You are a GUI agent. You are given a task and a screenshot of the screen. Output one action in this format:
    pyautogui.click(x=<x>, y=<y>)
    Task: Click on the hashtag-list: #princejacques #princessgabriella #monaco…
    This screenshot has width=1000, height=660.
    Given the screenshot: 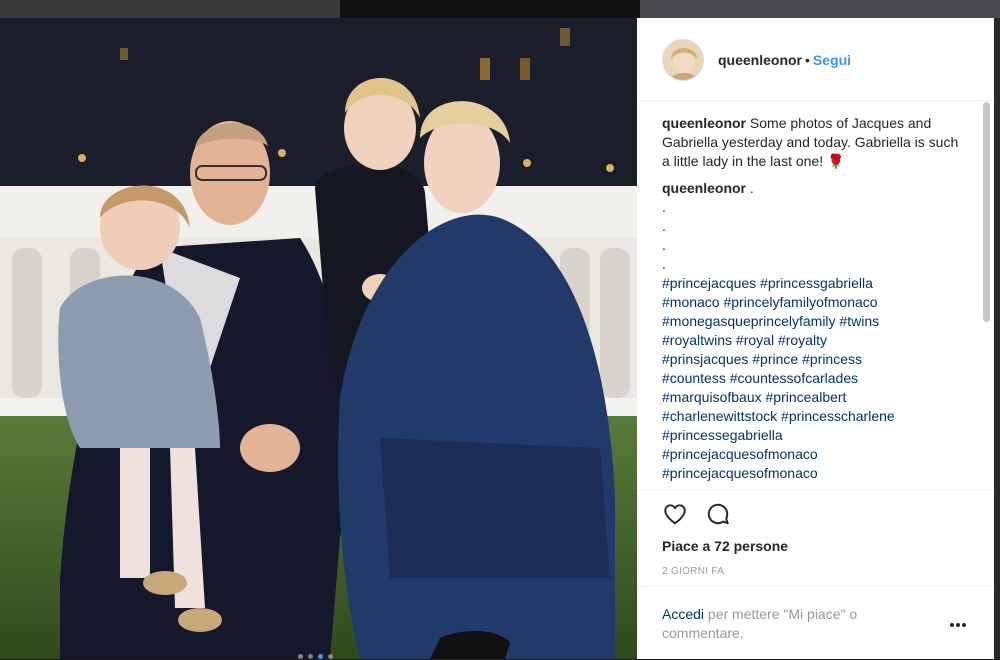 What is the action you would take?
    pyautogui.click(x=814, y=378)
    